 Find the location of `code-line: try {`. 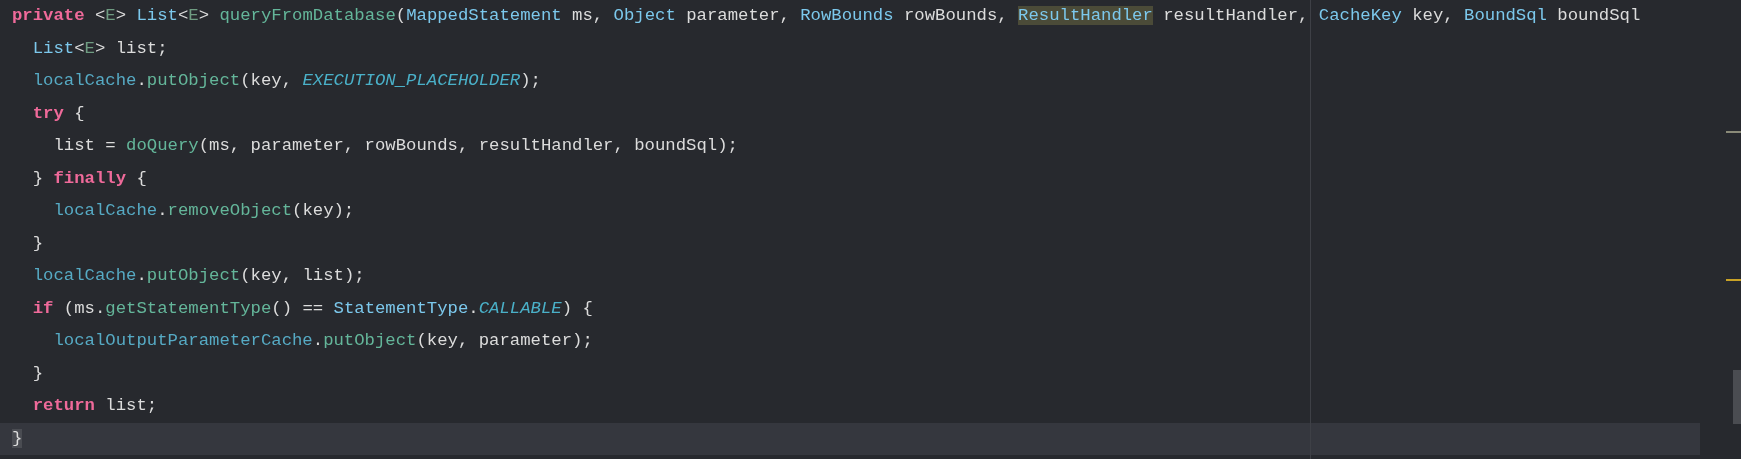

code-line: try { is located at coordinates (58, 113).